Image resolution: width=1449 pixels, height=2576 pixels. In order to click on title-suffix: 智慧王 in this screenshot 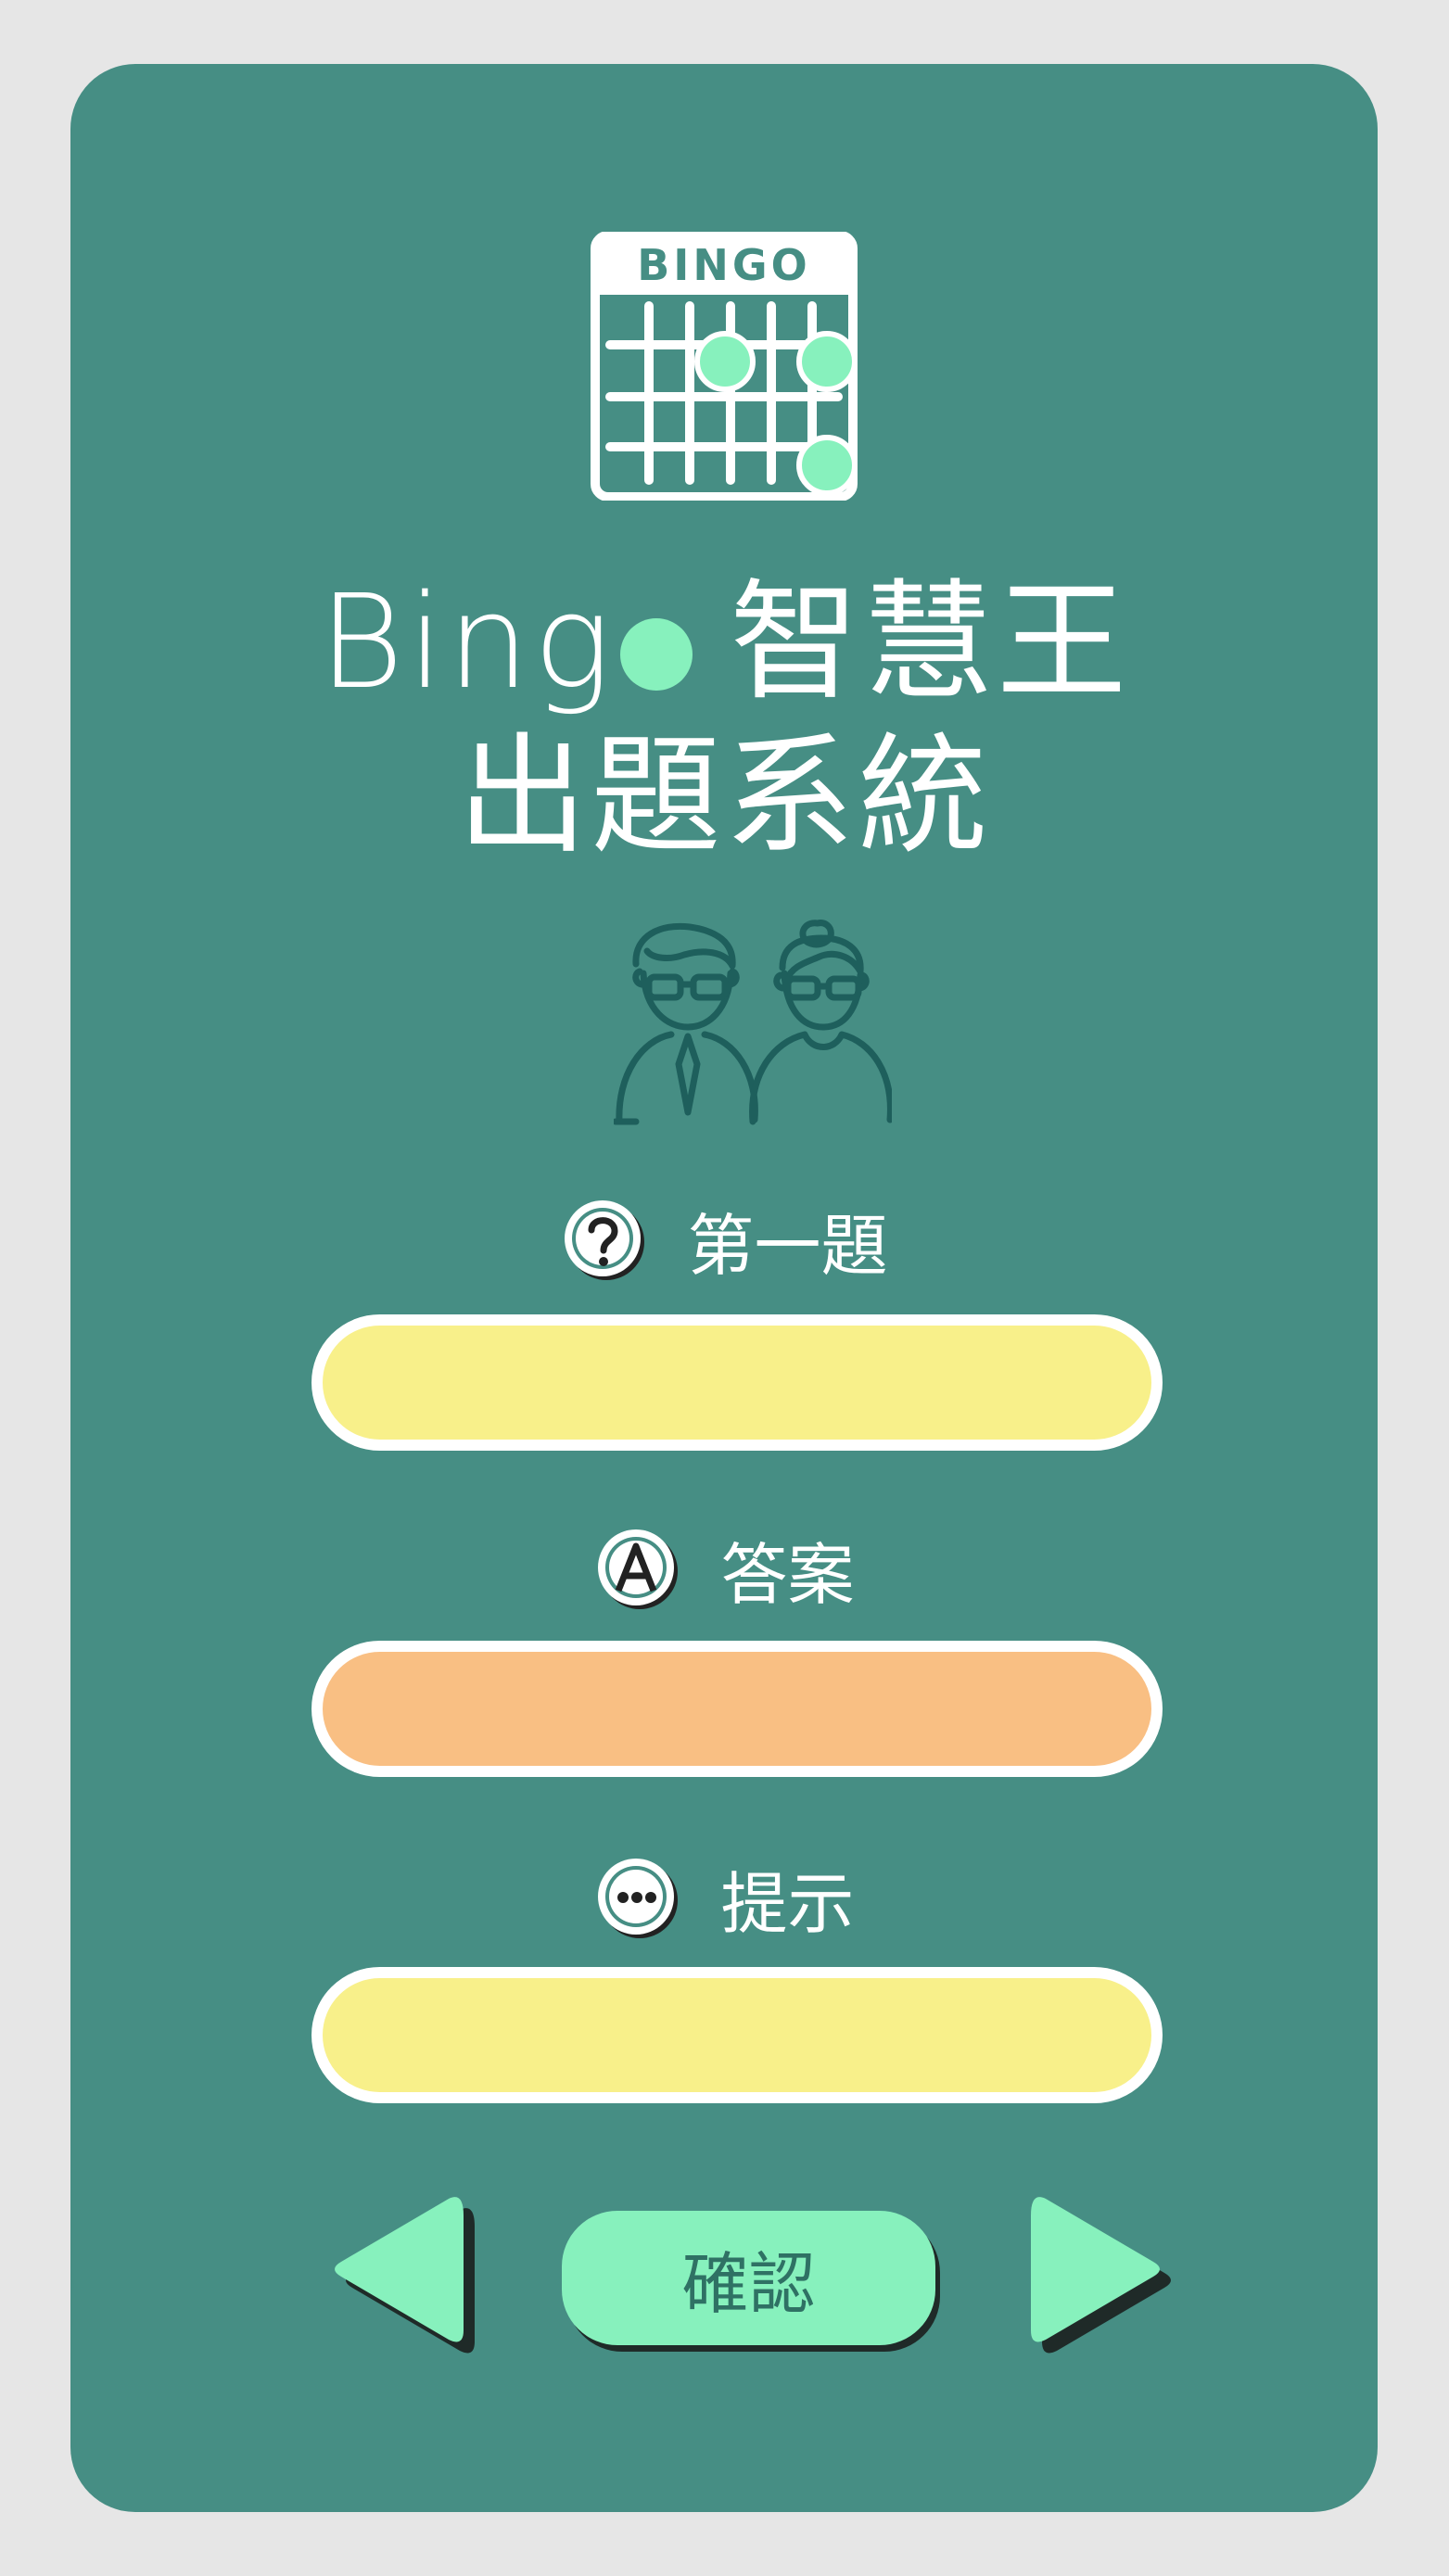, I will do `click(930, 642)`.